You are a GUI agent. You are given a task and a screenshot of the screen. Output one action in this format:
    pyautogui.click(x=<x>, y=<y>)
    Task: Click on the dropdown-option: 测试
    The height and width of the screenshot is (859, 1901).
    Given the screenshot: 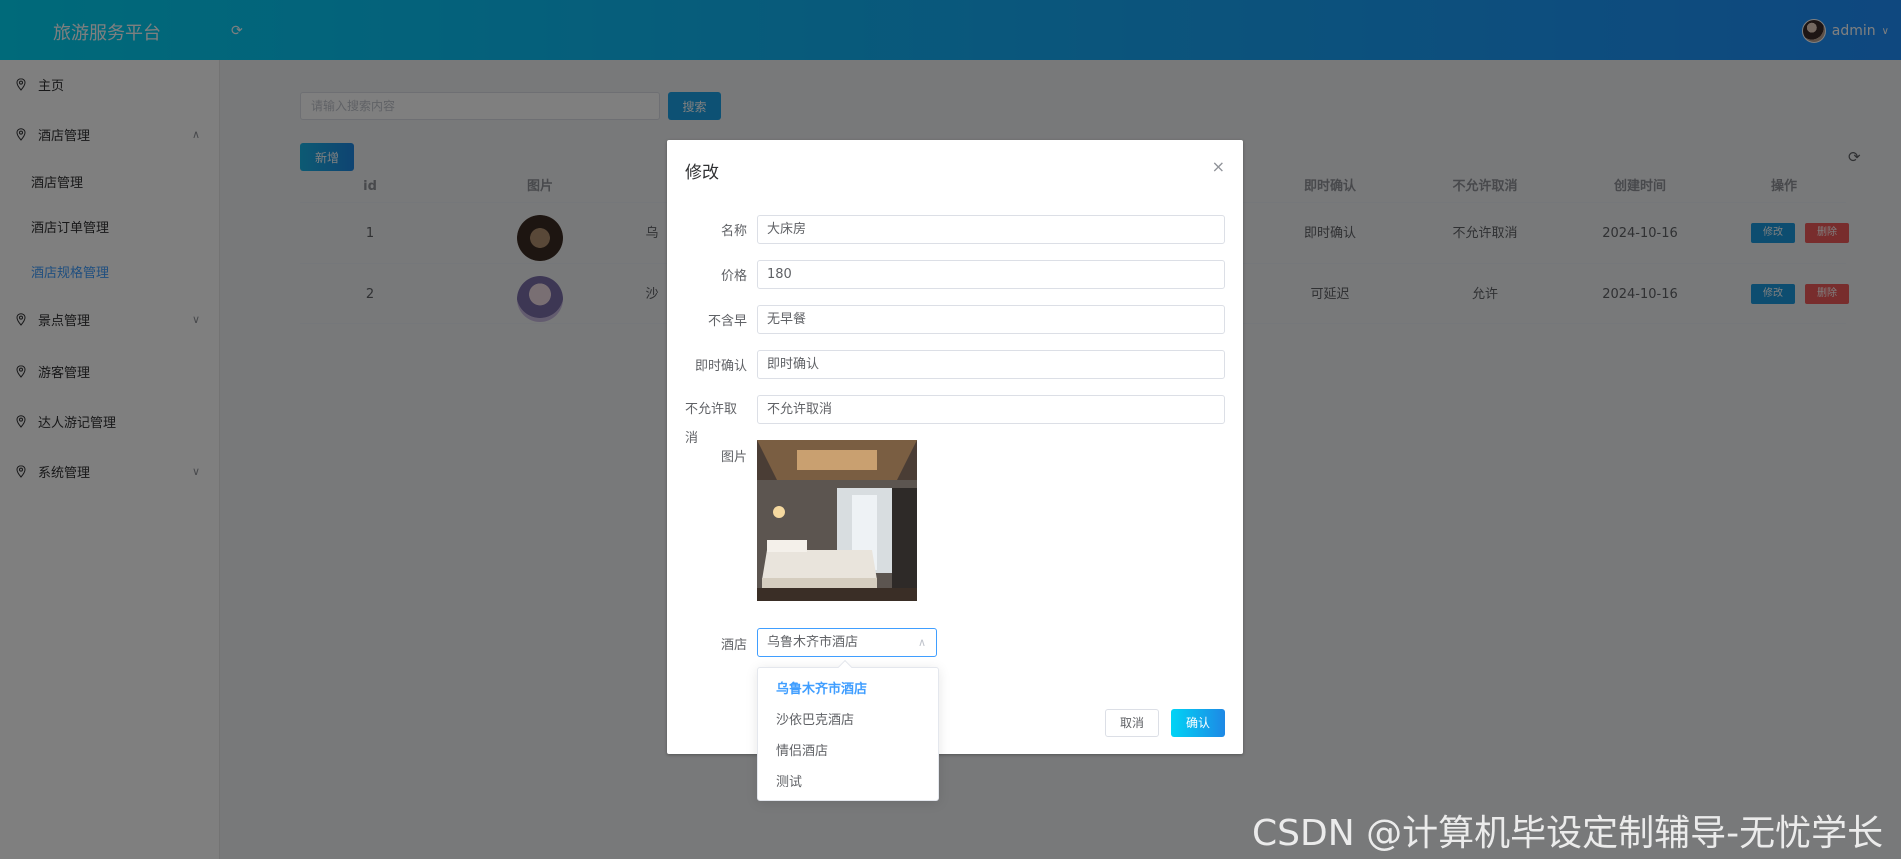 What is the action you would take?
    pyautogui.click(x=848, y=782)
    